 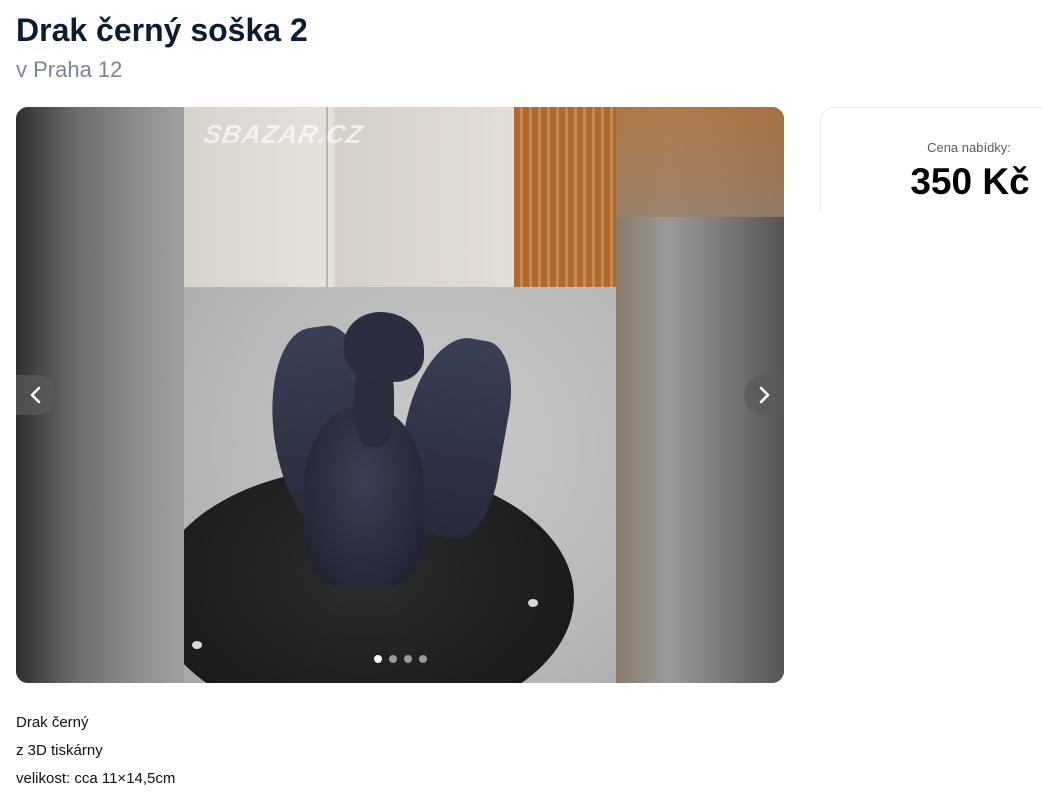 What do you see at coordinates (69, 69) in the screenshot?
I see `listing-location: v Praha 12` at bounding box center [69, 69].